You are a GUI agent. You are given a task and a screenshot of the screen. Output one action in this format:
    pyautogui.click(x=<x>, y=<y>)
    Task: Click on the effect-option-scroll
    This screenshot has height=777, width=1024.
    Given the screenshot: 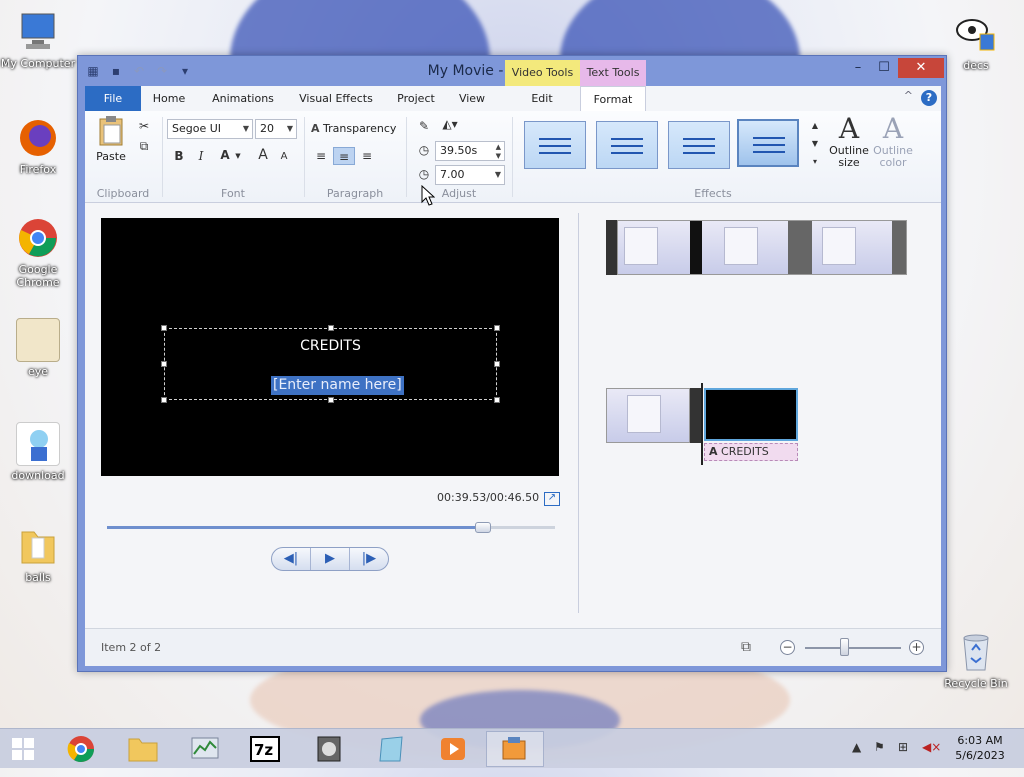 What is the action you would take?
    pyautogui.click(x=555, y=145)
    